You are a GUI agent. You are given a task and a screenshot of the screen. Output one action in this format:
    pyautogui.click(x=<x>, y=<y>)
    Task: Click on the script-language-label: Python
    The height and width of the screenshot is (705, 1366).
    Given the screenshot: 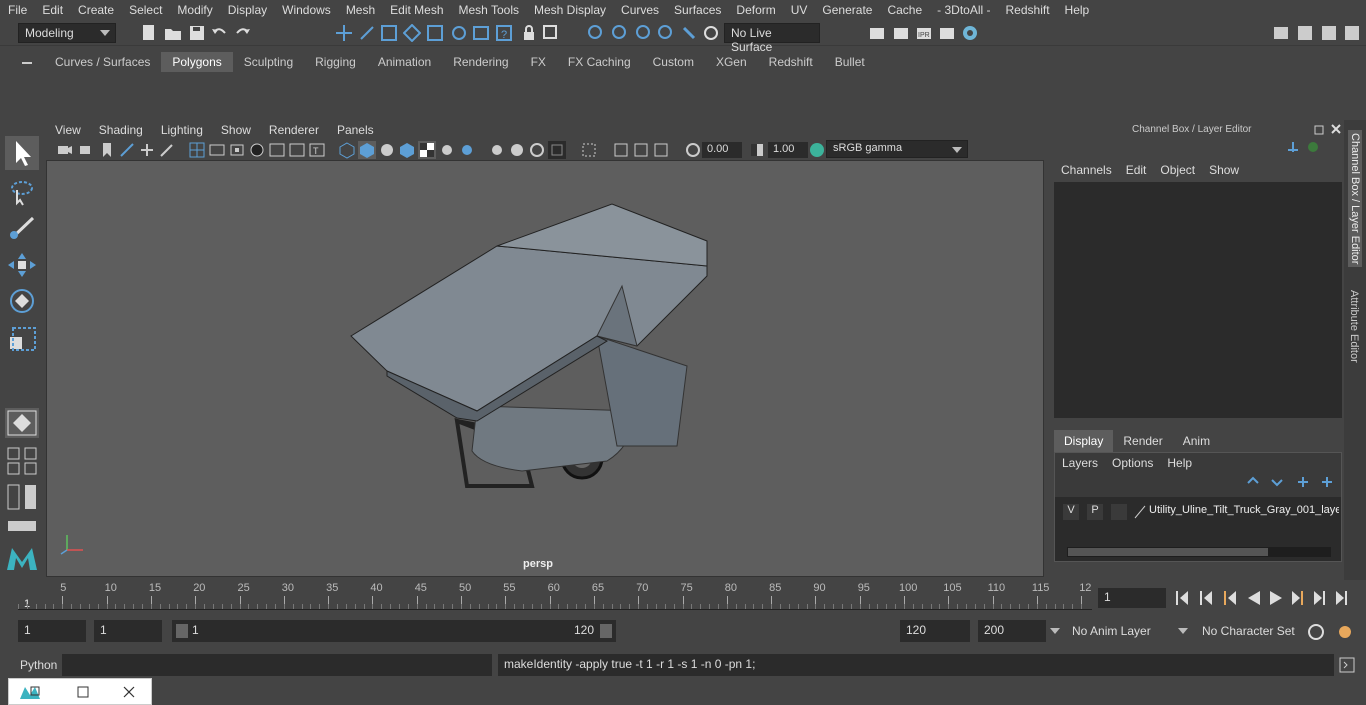 What is the action you would take?
    pyautogui.click(x=38, y=665)
    